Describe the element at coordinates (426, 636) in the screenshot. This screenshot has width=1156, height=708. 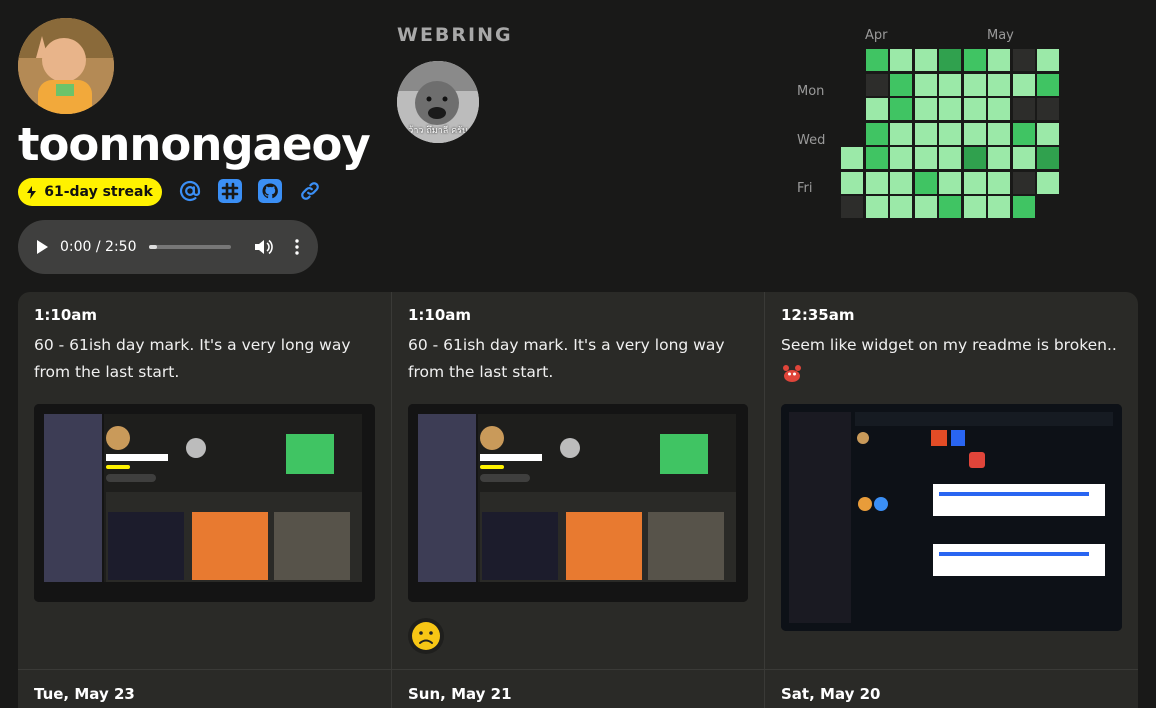
I see `frown-emoji` at that location.